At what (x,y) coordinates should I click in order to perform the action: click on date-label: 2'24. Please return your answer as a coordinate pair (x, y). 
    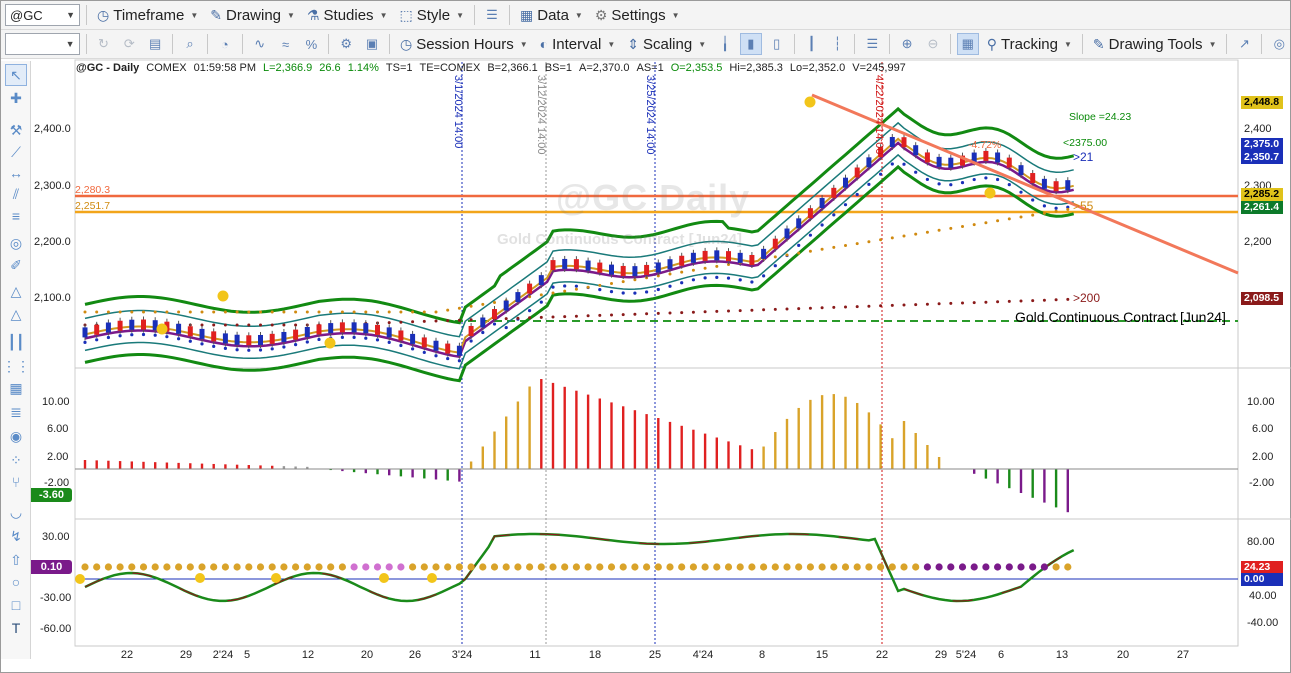
    Looking at the image, I should click on (223, 655).